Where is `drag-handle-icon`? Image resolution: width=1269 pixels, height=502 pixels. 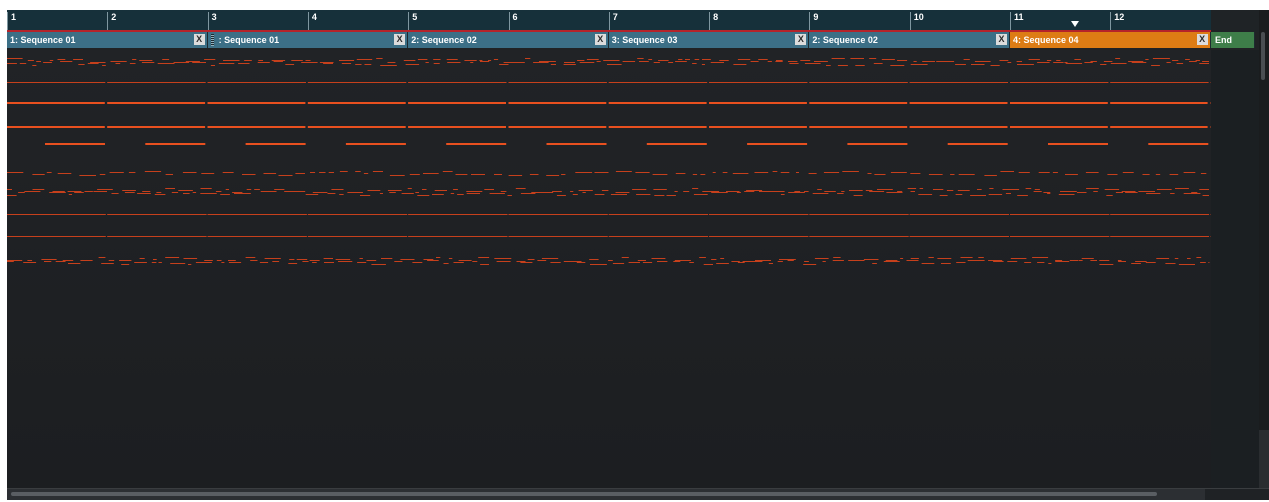 drag-handle-icon is located at coordinates (212, 39).